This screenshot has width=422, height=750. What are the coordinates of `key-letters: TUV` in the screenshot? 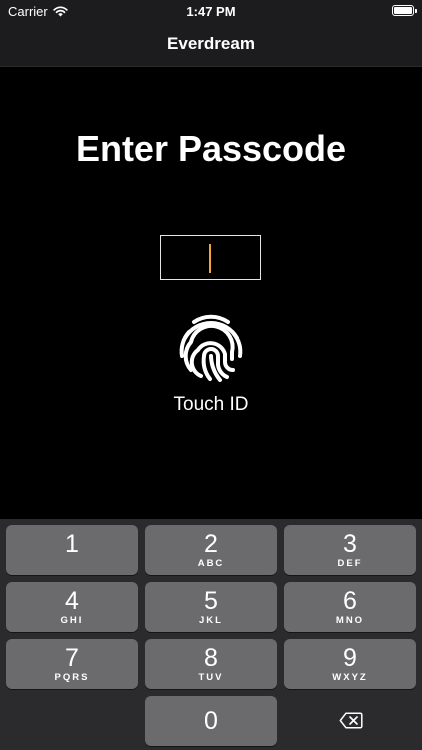 It's located at (211, 677).